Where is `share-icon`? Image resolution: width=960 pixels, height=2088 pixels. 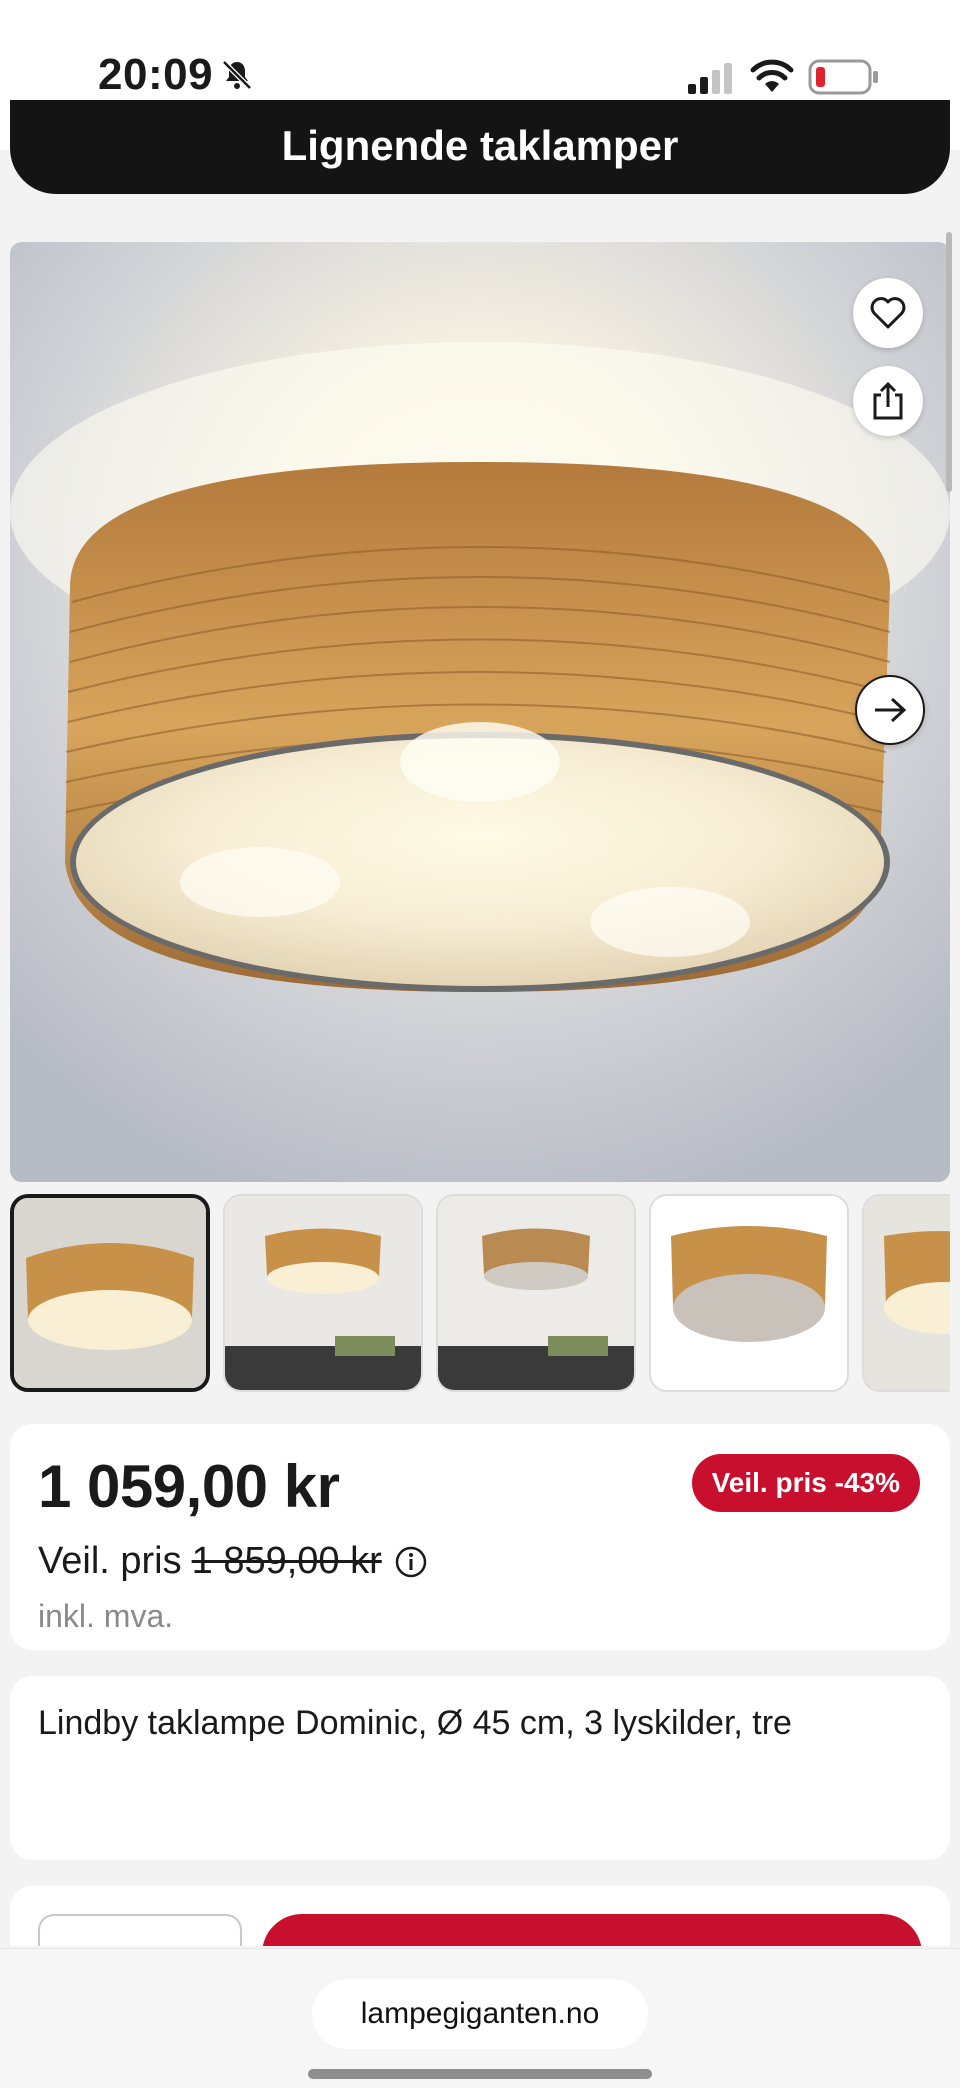 share-icon is located at coordinates (888, 400).